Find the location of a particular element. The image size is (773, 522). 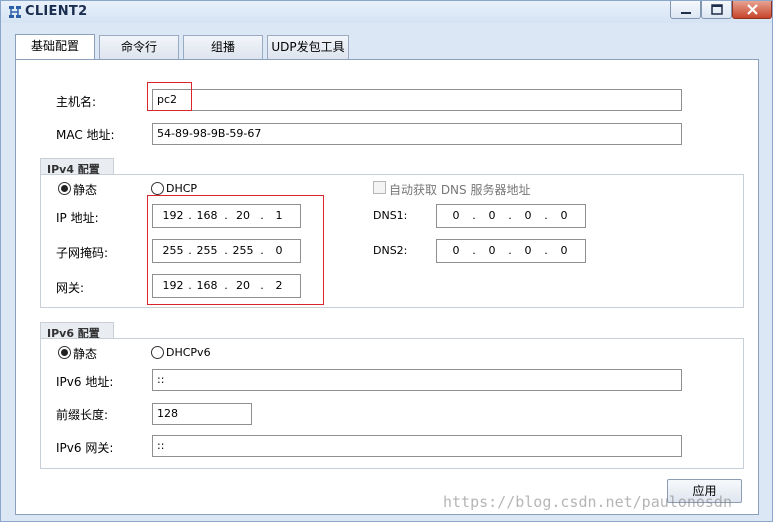

ipv6-dhcp-label: DHCPv6 is located at coordinates (188, 352).